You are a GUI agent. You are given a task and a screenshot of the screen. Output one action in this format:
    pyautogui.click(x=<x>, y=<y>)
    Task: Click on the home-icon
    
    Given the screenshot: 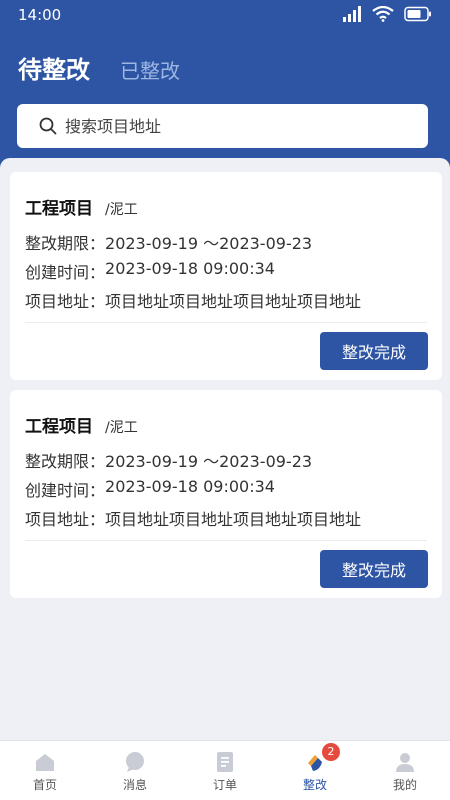 What is the action you would take?
    pyautogui.click(x=45, y=762)
    